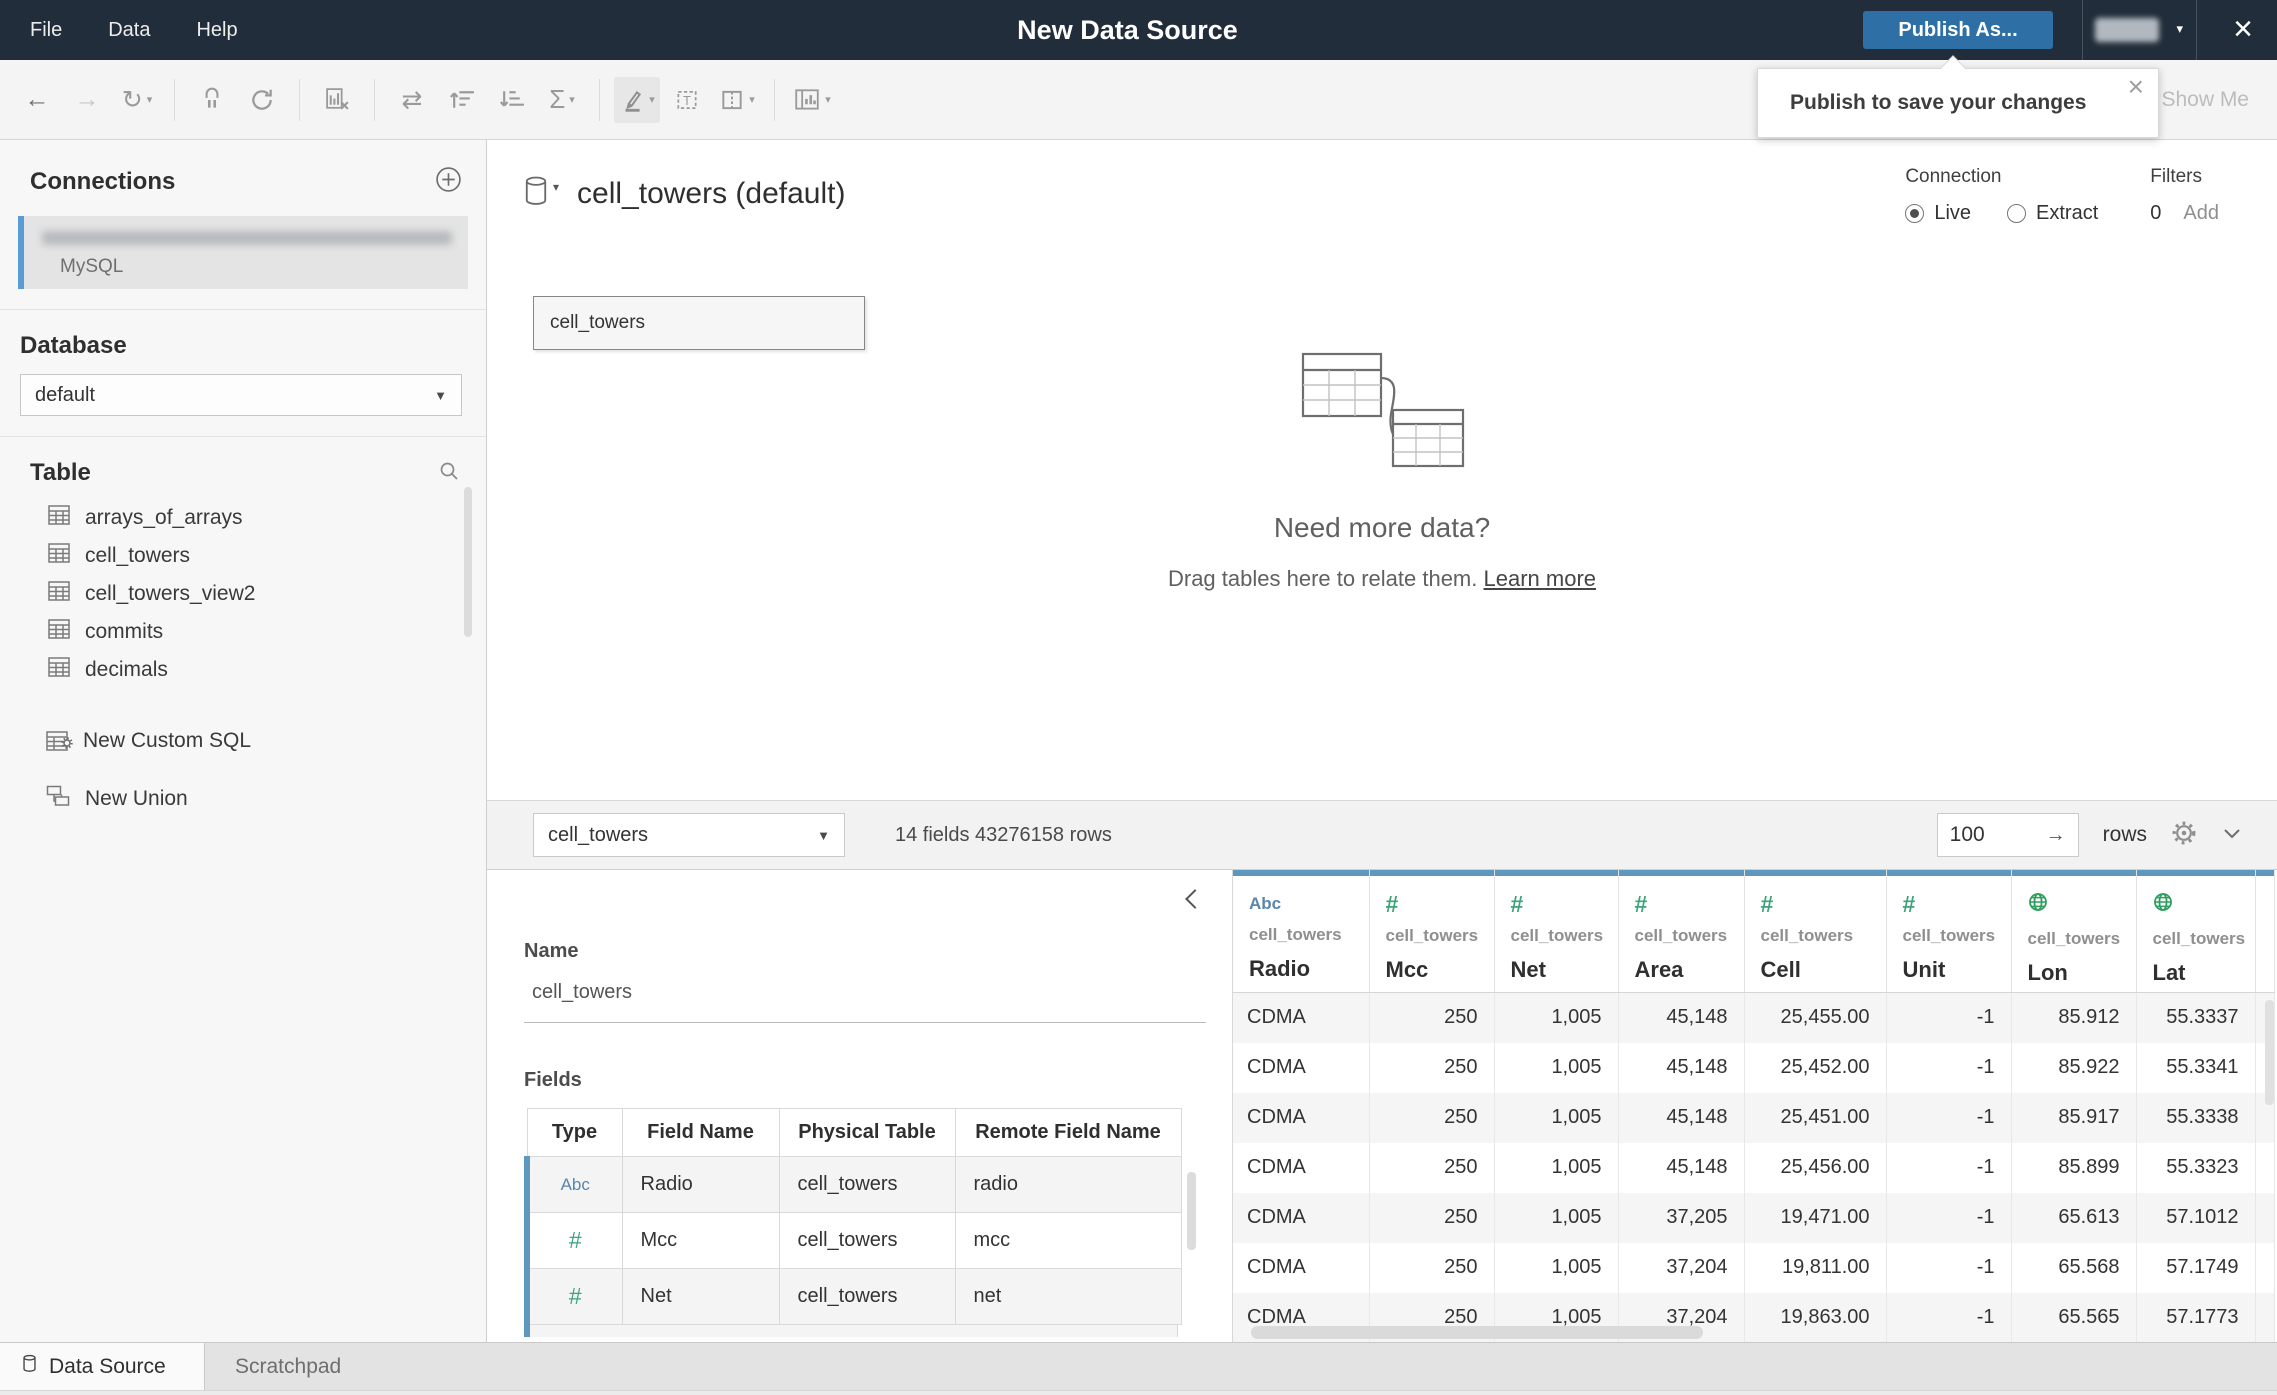 Image resolution: width=2277 pixels, height=1395 pixels. What do you see at coordinates (2201, 213) in the screenshot?
I see `filters-add-link: Add` at bounding box center [2201, 213].